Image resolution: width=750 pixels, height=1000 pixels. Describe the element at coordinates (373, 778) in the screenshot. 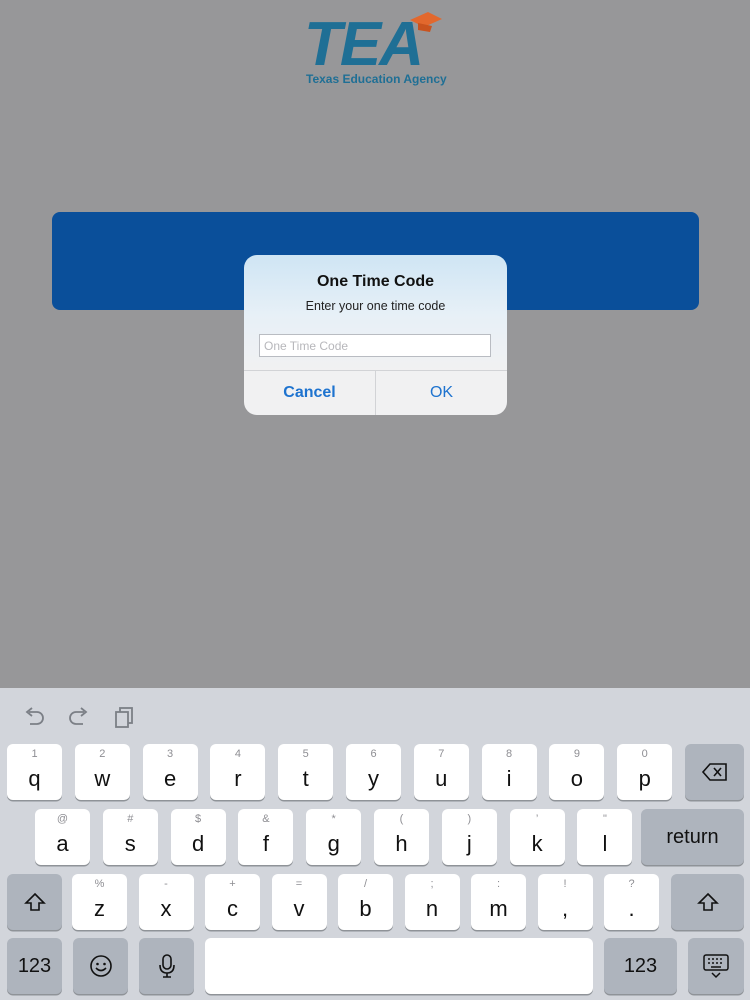

I see `key-label: y` at that location.